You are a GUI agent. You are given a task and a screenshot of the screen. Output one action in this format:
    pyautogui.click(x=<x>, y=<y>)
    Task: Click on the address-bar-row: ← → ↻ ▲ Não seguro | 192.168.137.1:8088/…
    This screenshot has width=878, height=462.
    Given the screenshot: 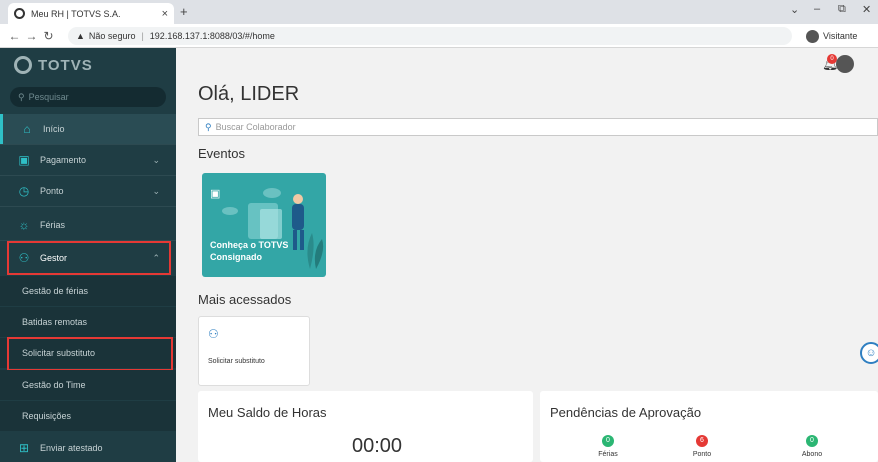 What is the action you would take?
    pyautogui.click(x=439, y=36)
    